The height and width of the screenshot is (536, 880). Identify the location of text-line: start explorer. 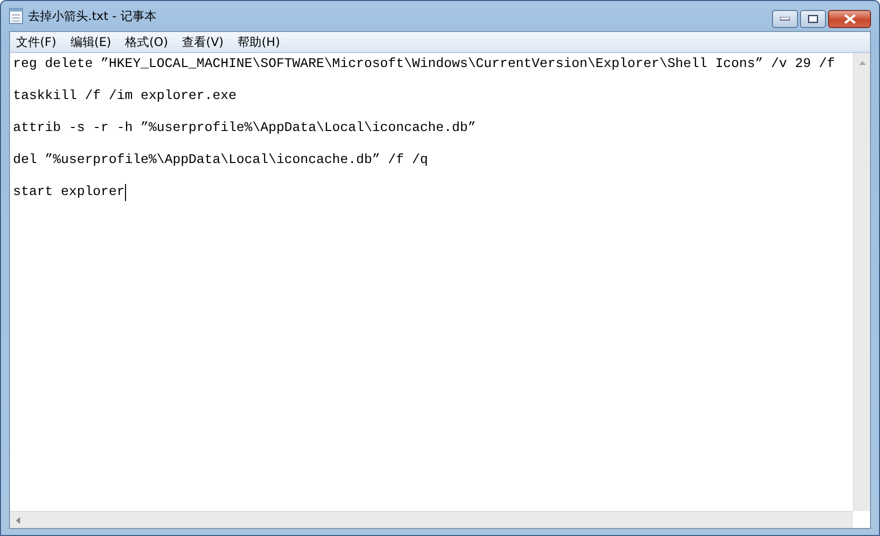
(69, 192).